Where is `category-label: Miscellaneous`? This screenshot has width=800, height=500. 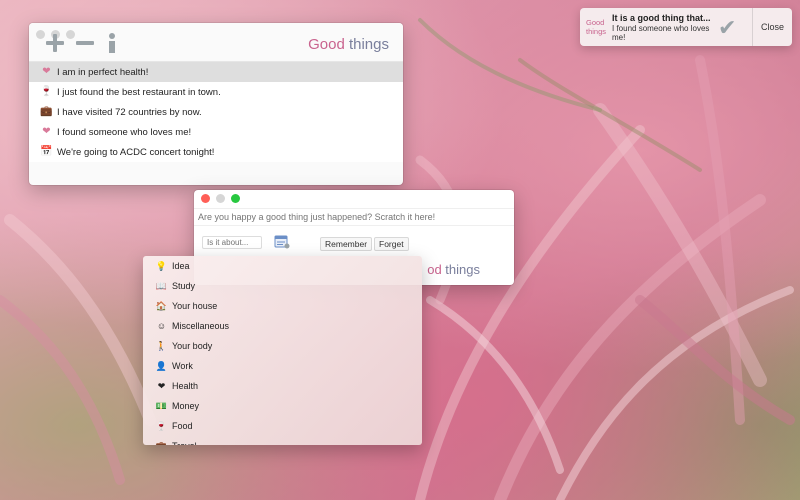 category-label: Miscellaneous is located at coordinates (201, 326).